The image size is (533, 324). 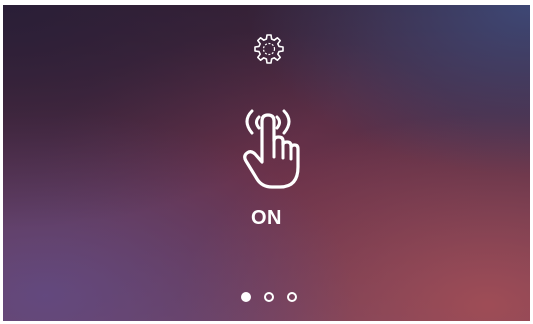 I want to click on power-toggle-button, so click(x=268, y=147).